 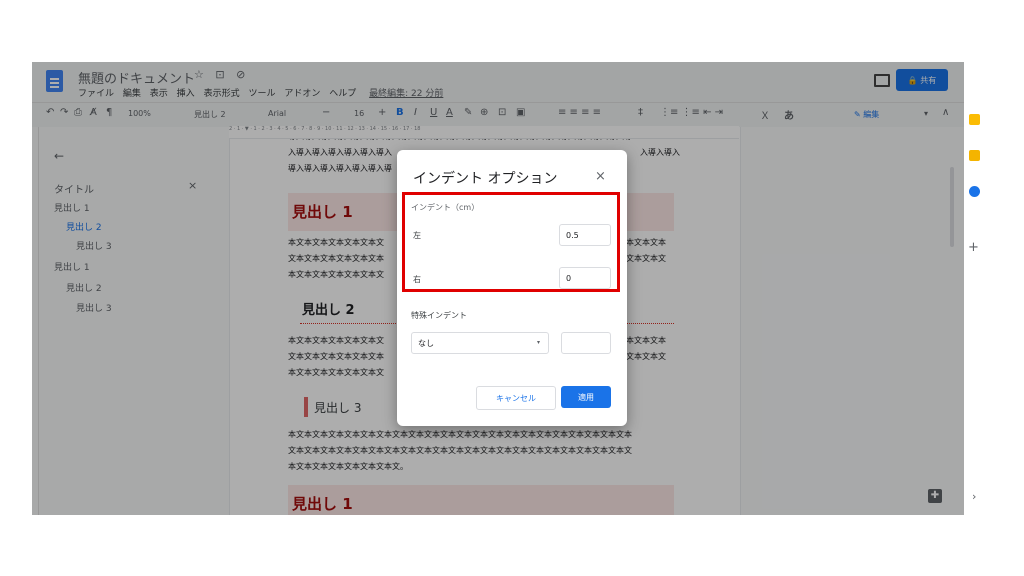 What do you see at coordinates (480, 343) in the screenshot?
I see `special-indent-select: なし ▾` at bounding box center [480, 343].